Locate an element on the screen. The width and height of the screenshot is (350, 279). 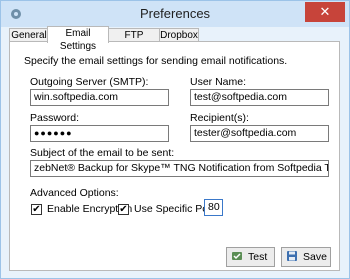
specific-port-label: Use Specific Port is located at coordinates (174, 209).